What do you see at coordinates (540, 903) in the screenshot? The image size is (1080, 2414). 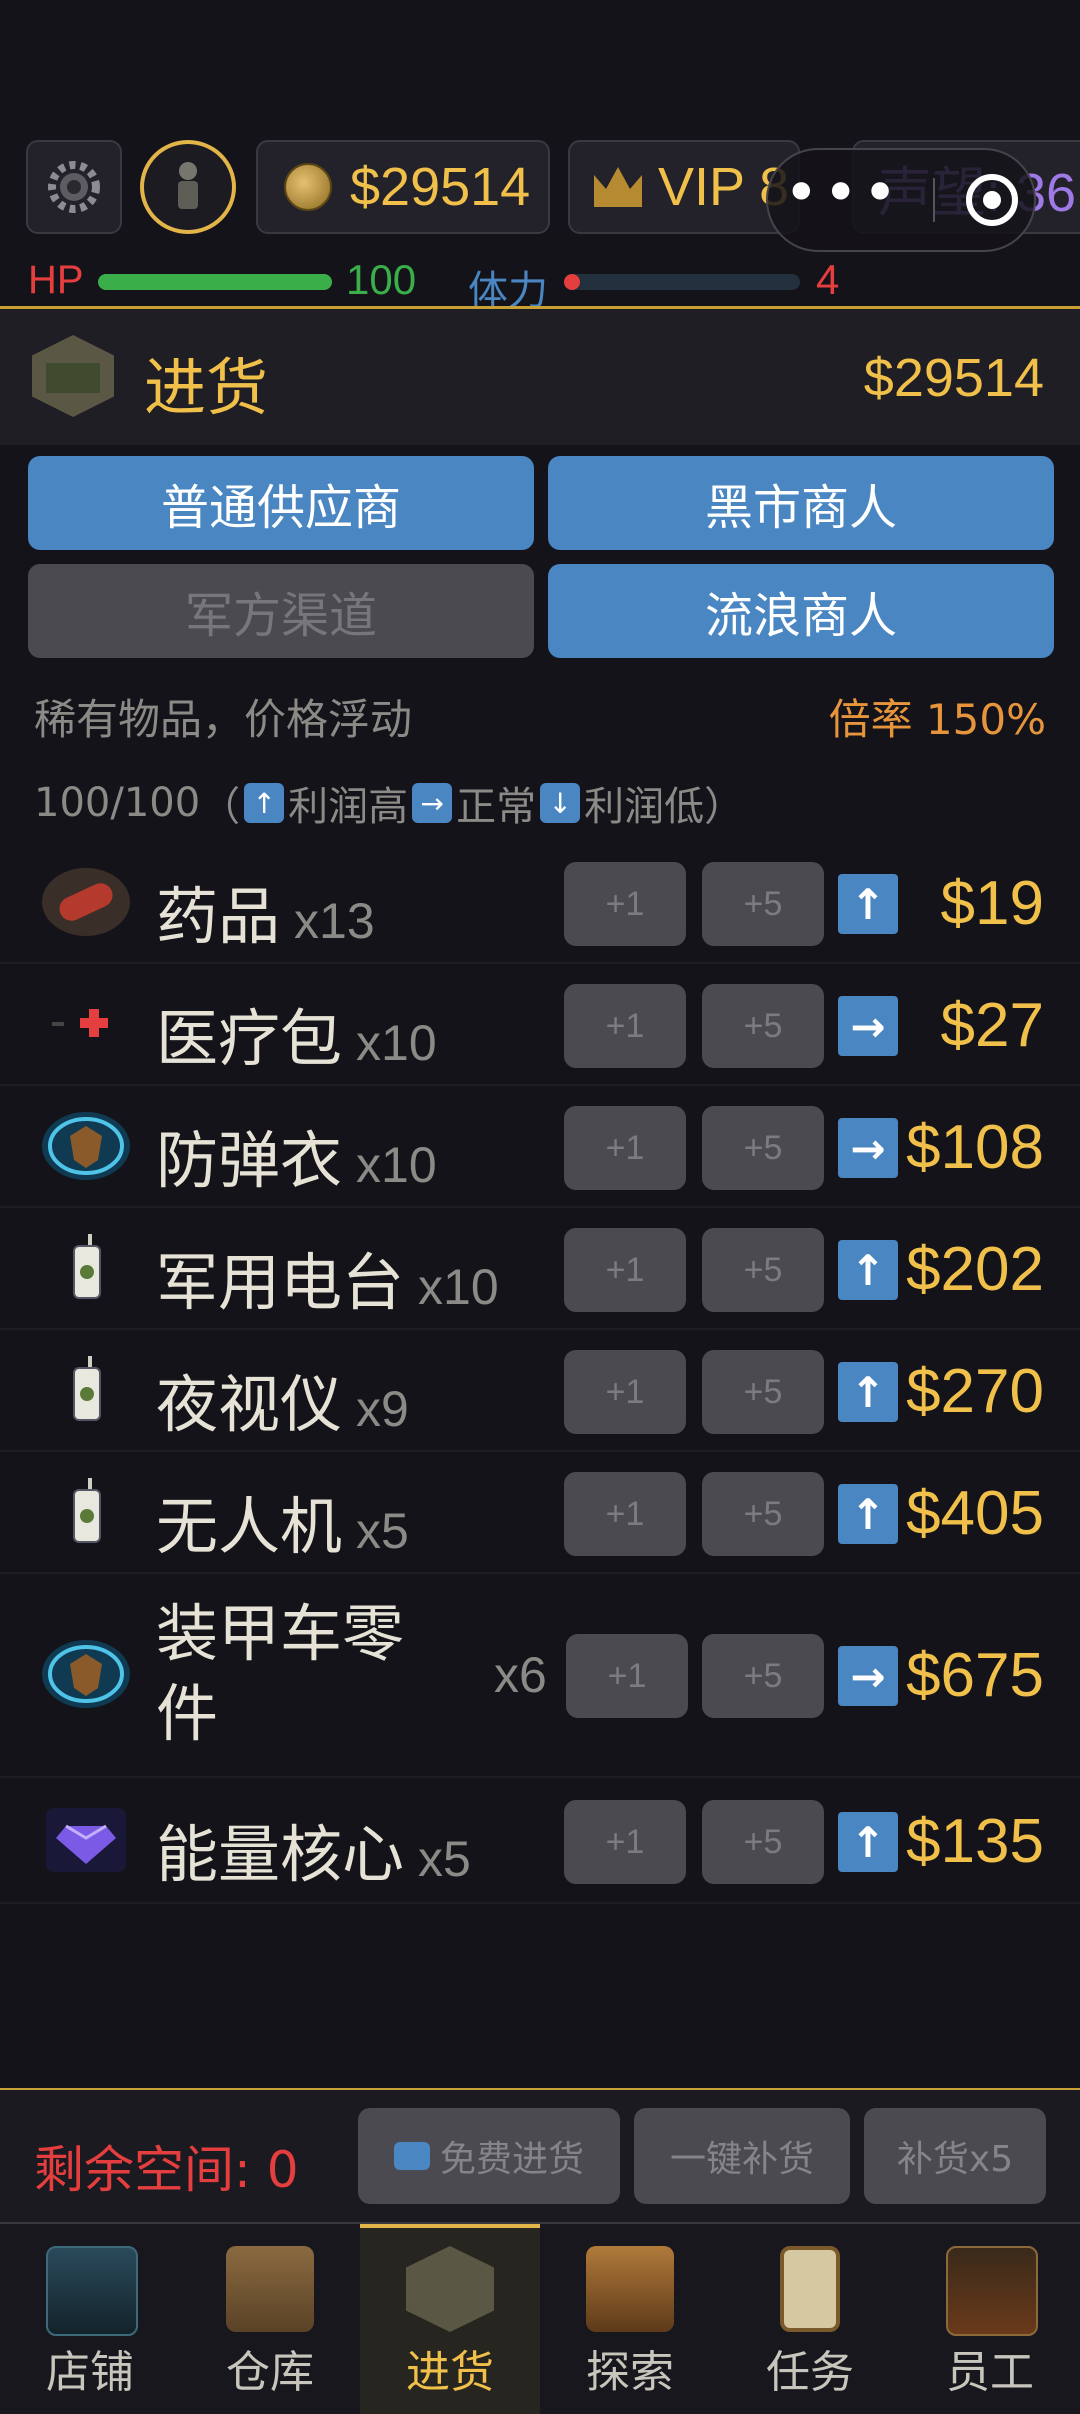 I see `list-item: 药品 x13 +1 +5 ↑ $19` at bounding box center [540, 903].